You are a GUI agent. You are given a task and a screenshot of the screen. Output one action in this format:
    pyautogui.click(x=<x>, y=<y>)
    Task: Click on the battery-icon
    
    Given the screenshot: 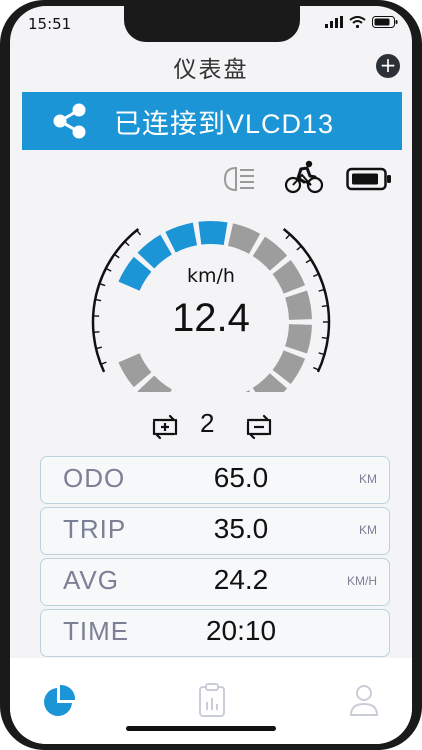 What is the action you would take?
    pyautogui.click(x=368, y=179)
    